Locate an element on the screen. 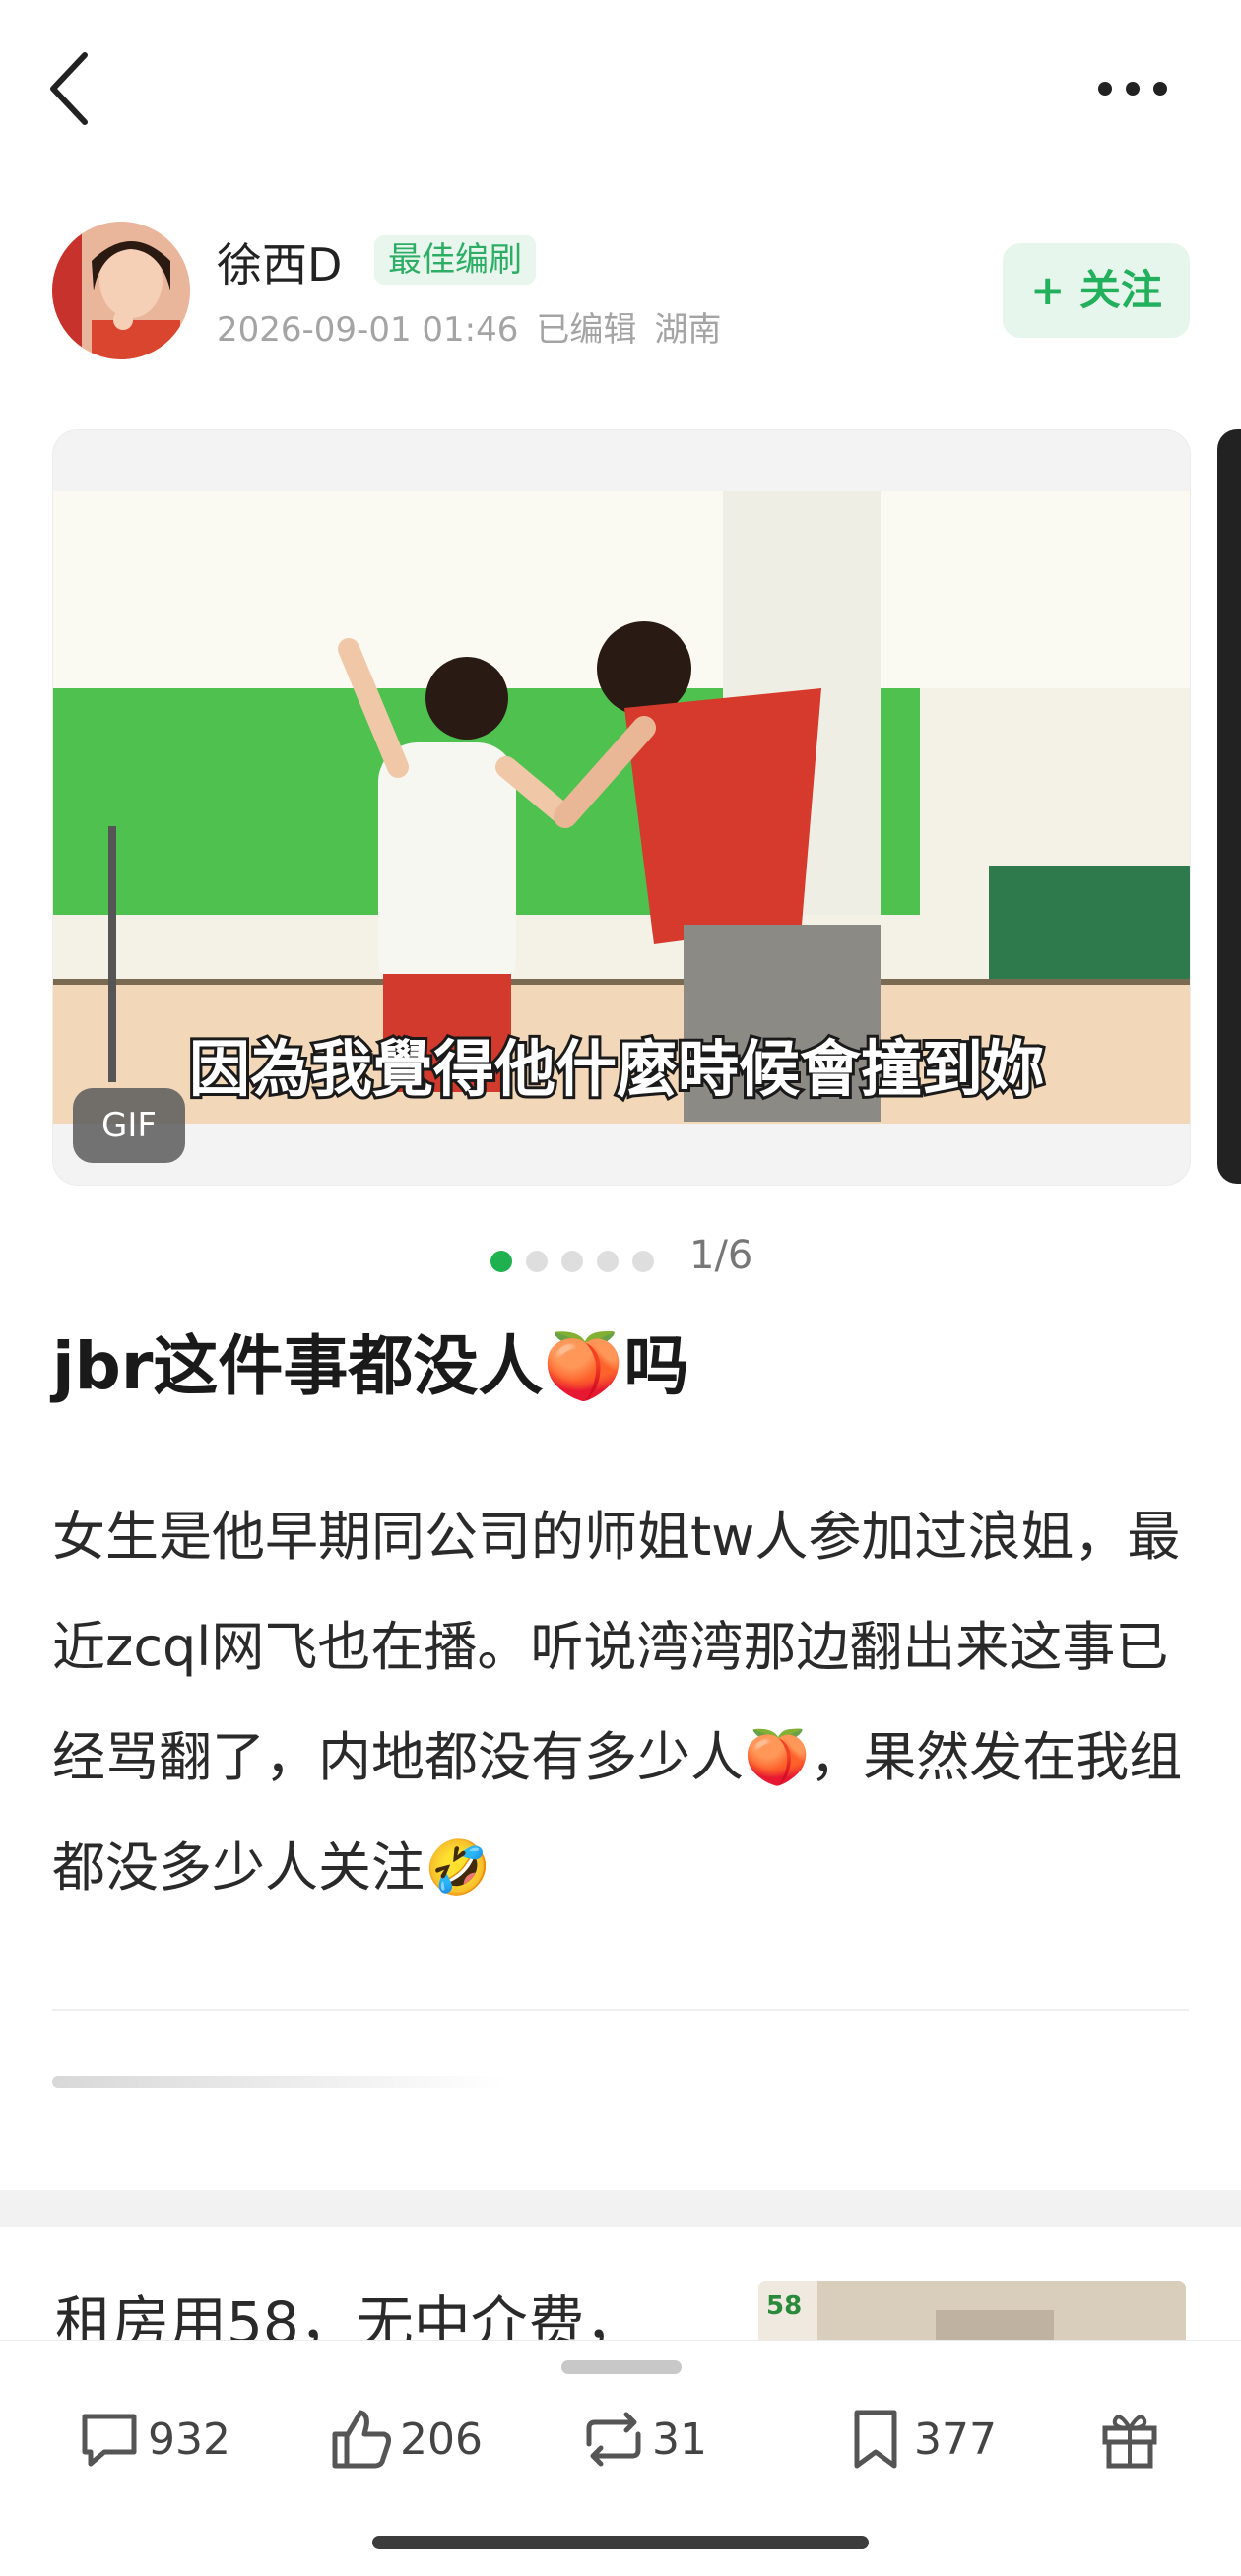  repost-icon is located at coordinates (613, 2439).